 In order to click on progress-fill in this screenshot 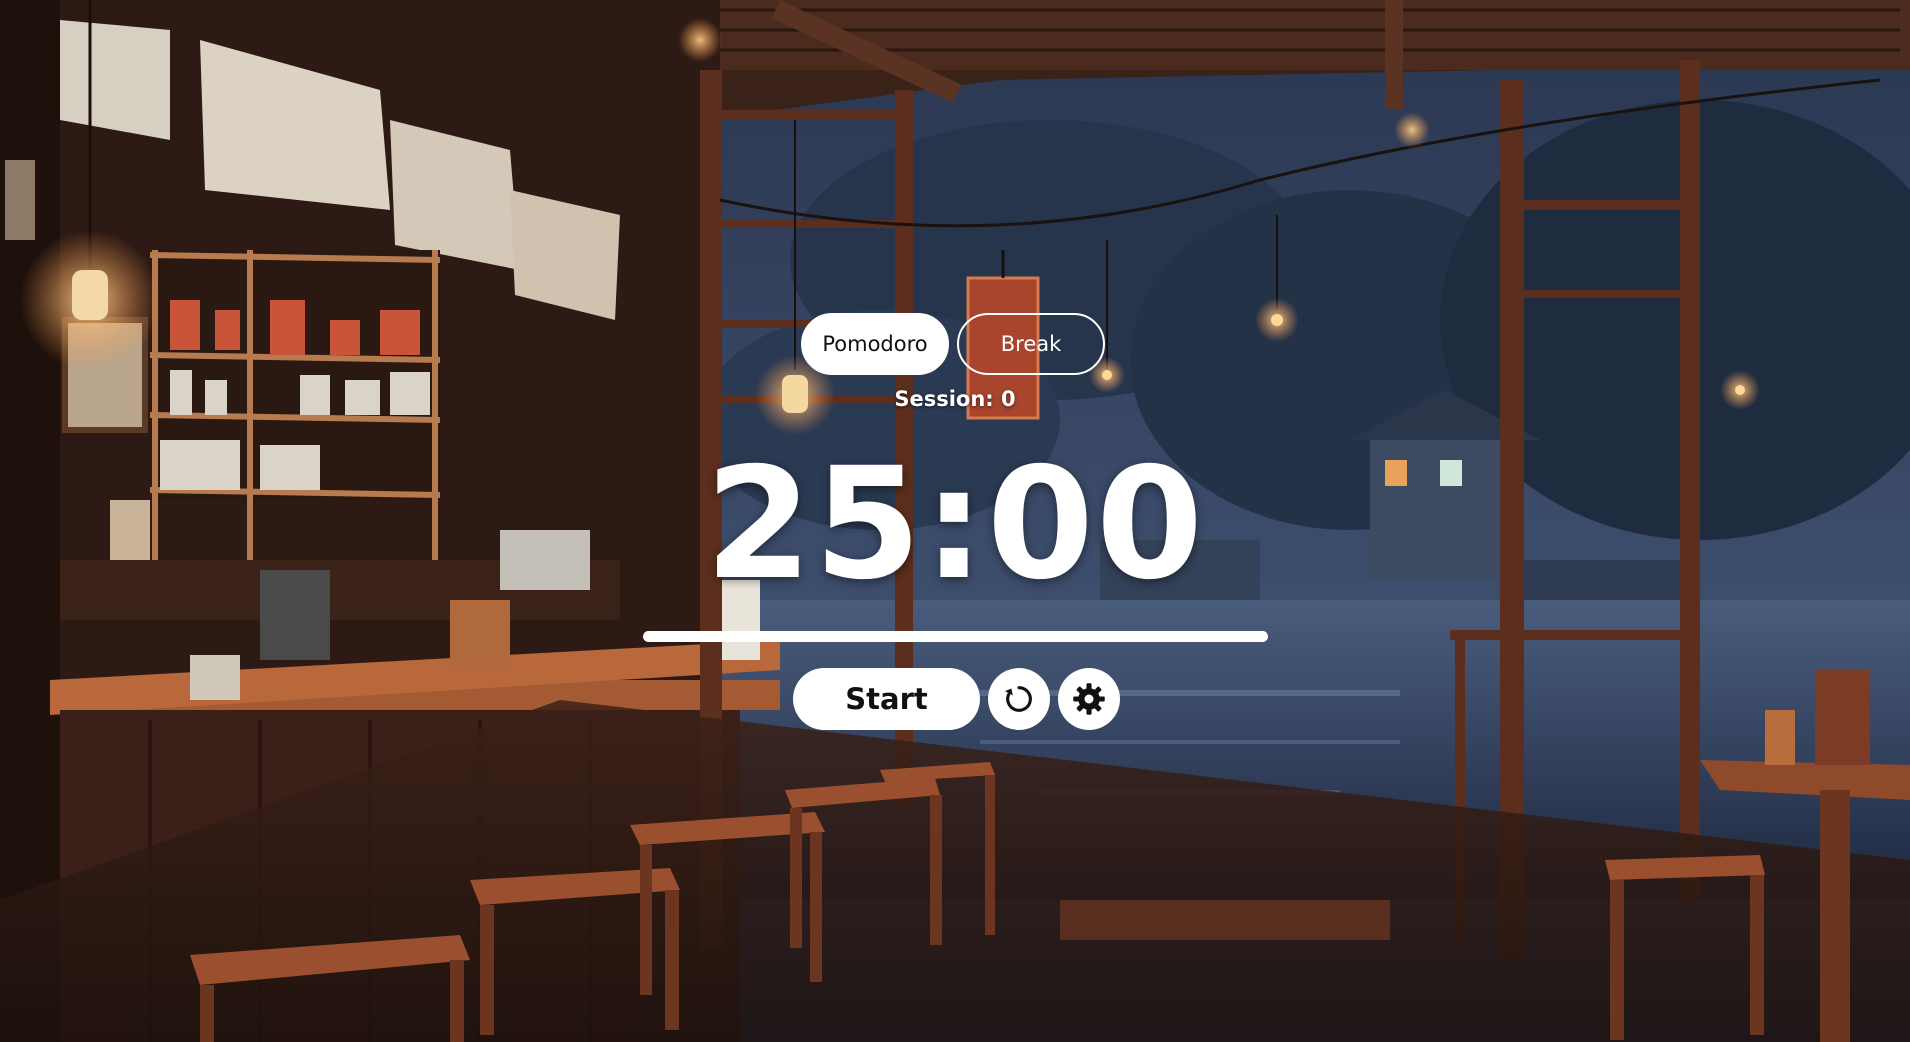, I will do `click(955, 636)`.